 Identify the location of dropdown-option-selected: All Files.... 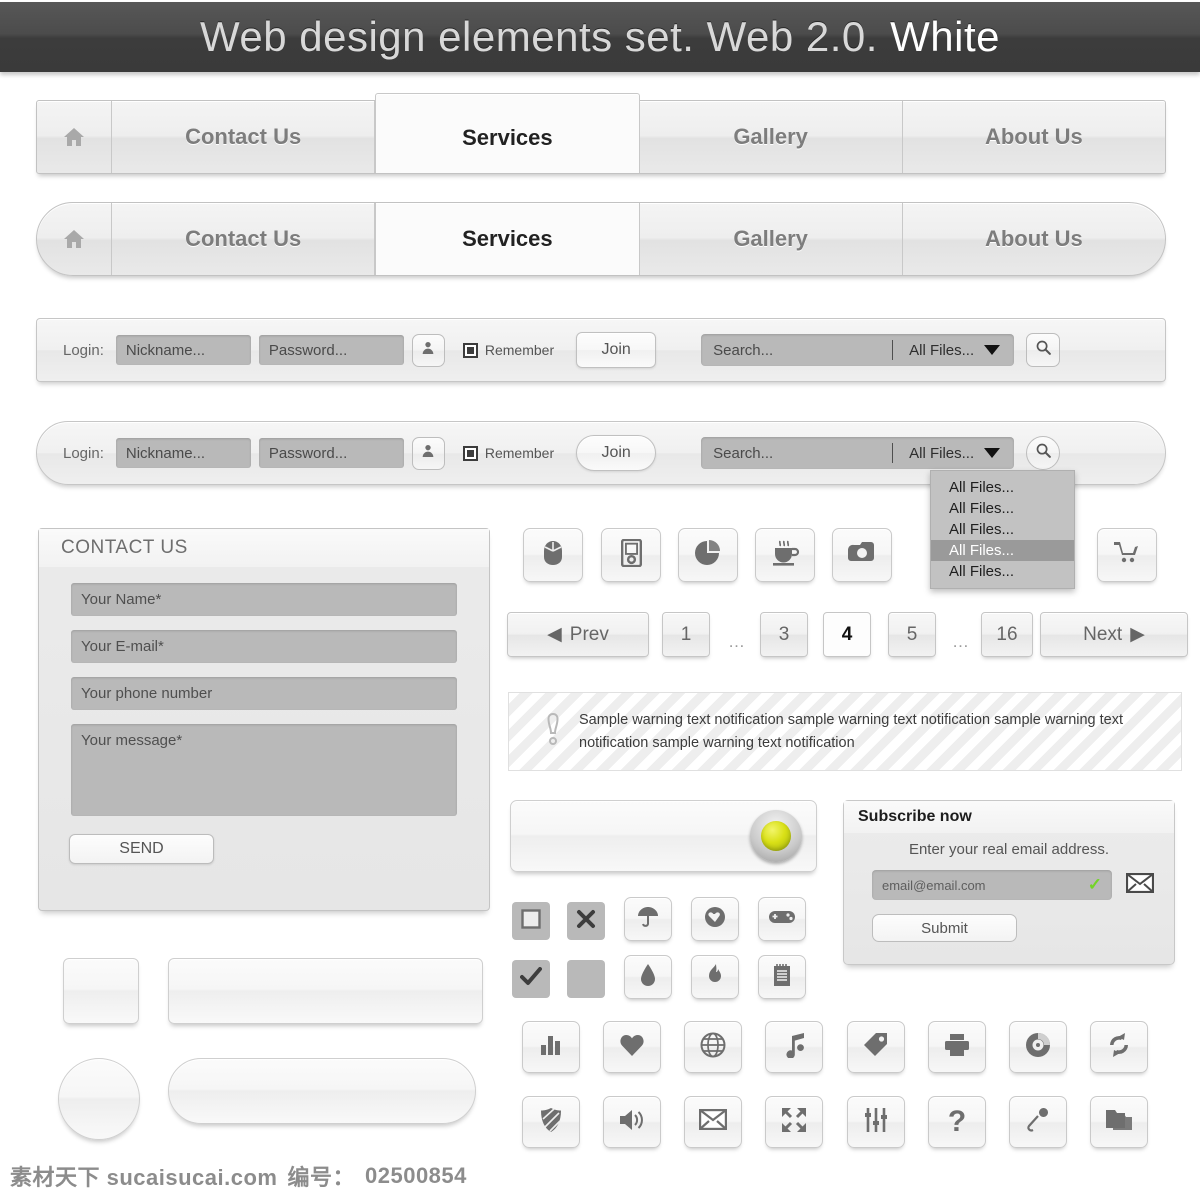
(1002, 550).